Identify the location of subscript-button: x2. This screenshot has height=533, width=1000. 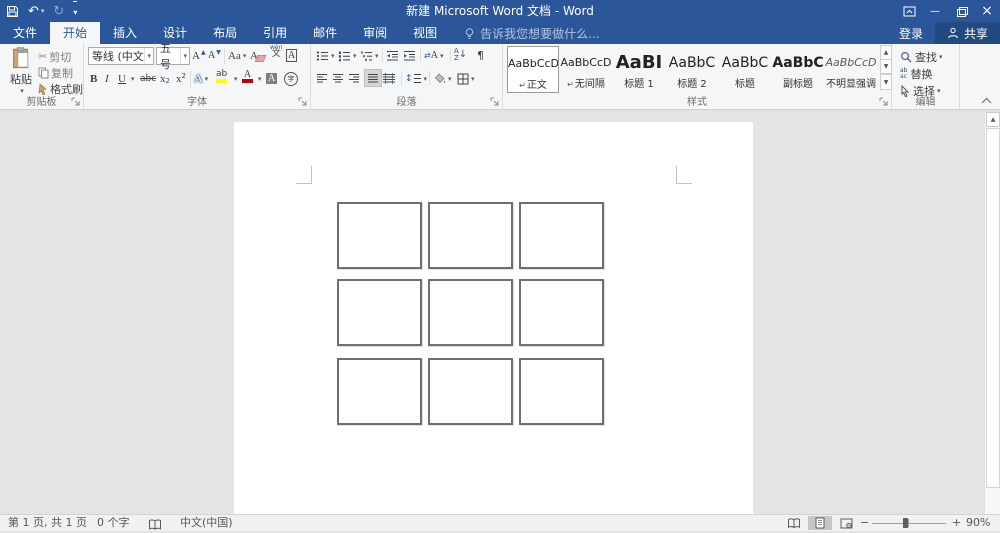
(165, 78).